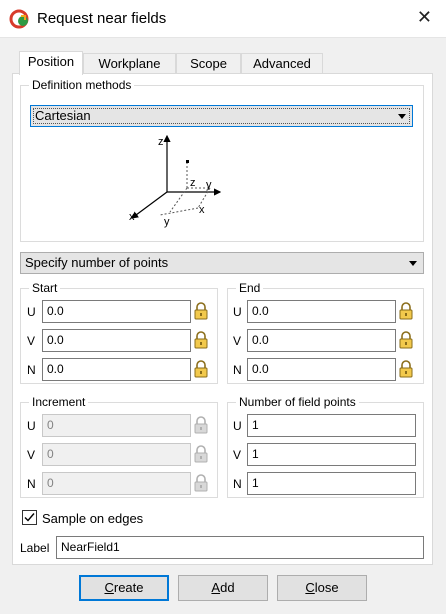  I want to click on points-mode-value: Specify number of points, so click(97, 262).